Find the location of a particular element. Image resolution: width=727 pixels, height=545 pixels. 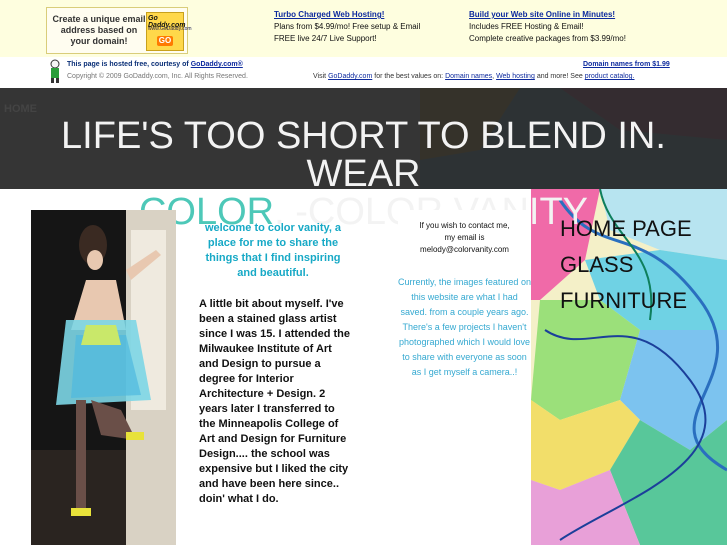

contact-line2: my email is is located at coordinates (464, 237).